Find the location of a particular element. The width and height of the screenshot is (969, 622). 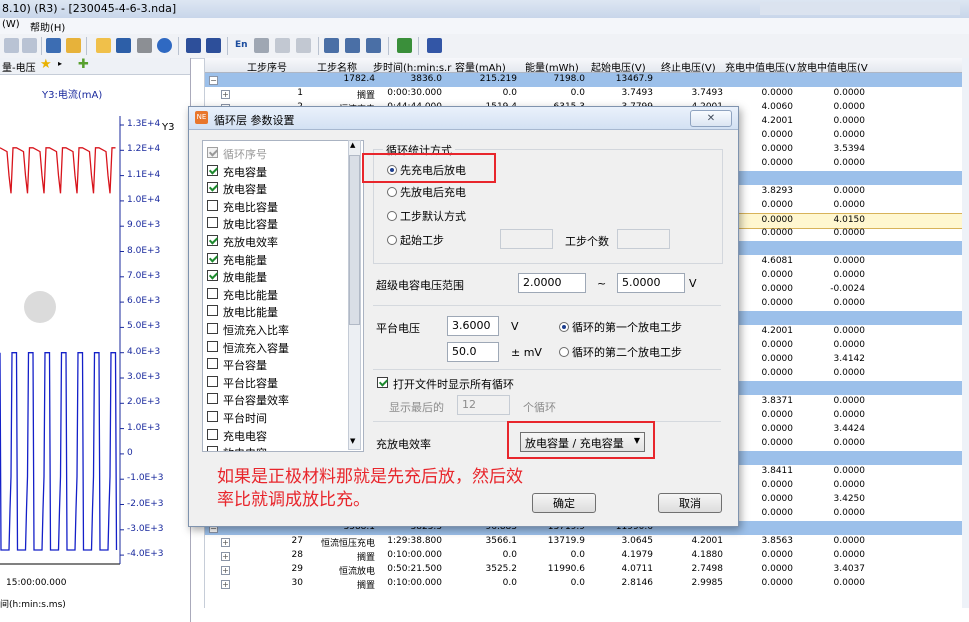

supercap-min-input: 2.0000 is located at coordinates (552, 283).